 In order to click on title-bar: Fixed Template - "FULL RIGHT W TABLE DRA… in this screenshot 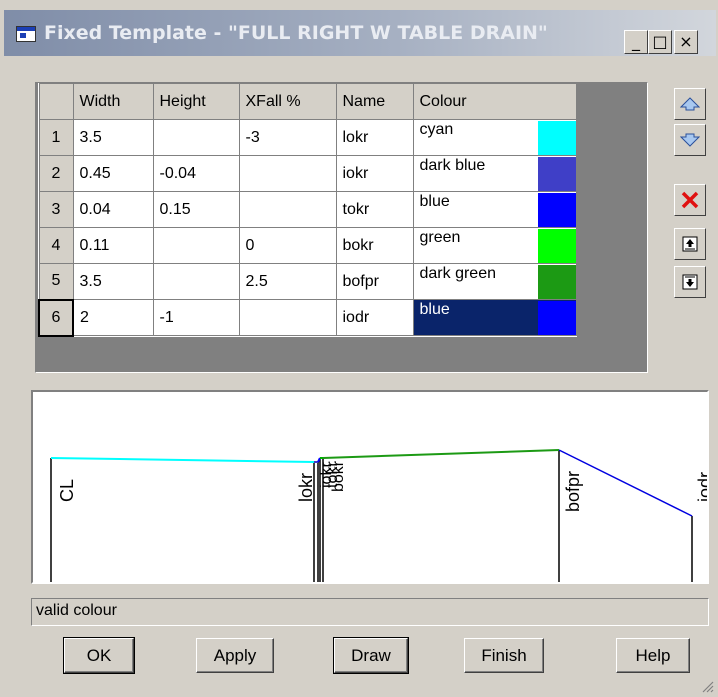, I will do `click(360, 33)`.